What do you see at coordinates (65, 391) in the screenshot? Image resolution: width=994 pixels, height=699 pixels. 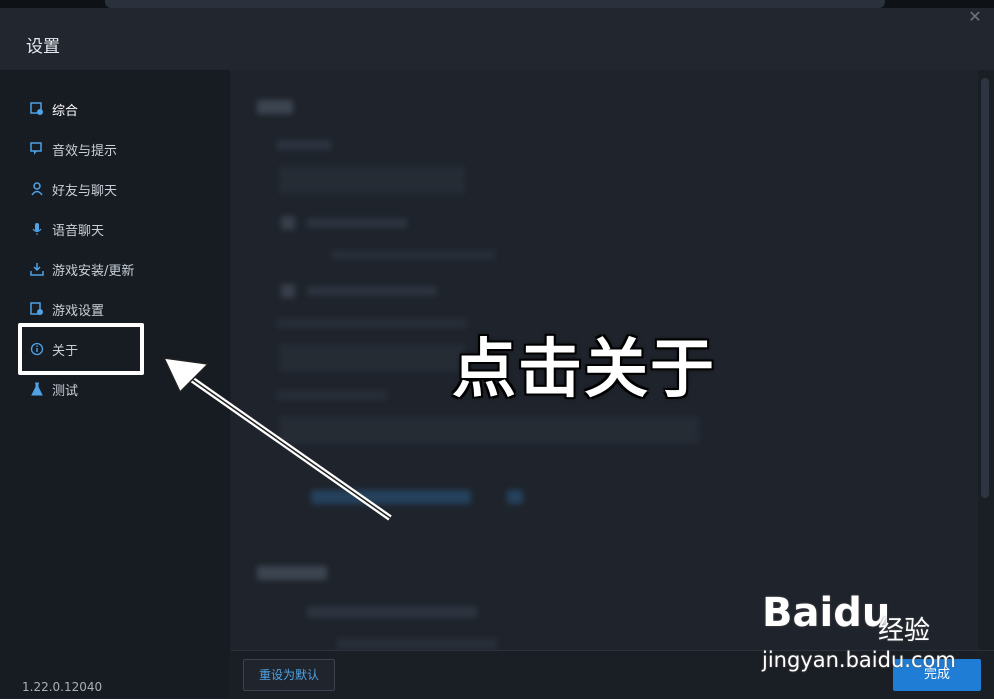 I see `sidebar-item-label: 测试` at bounding box center [65, 391].